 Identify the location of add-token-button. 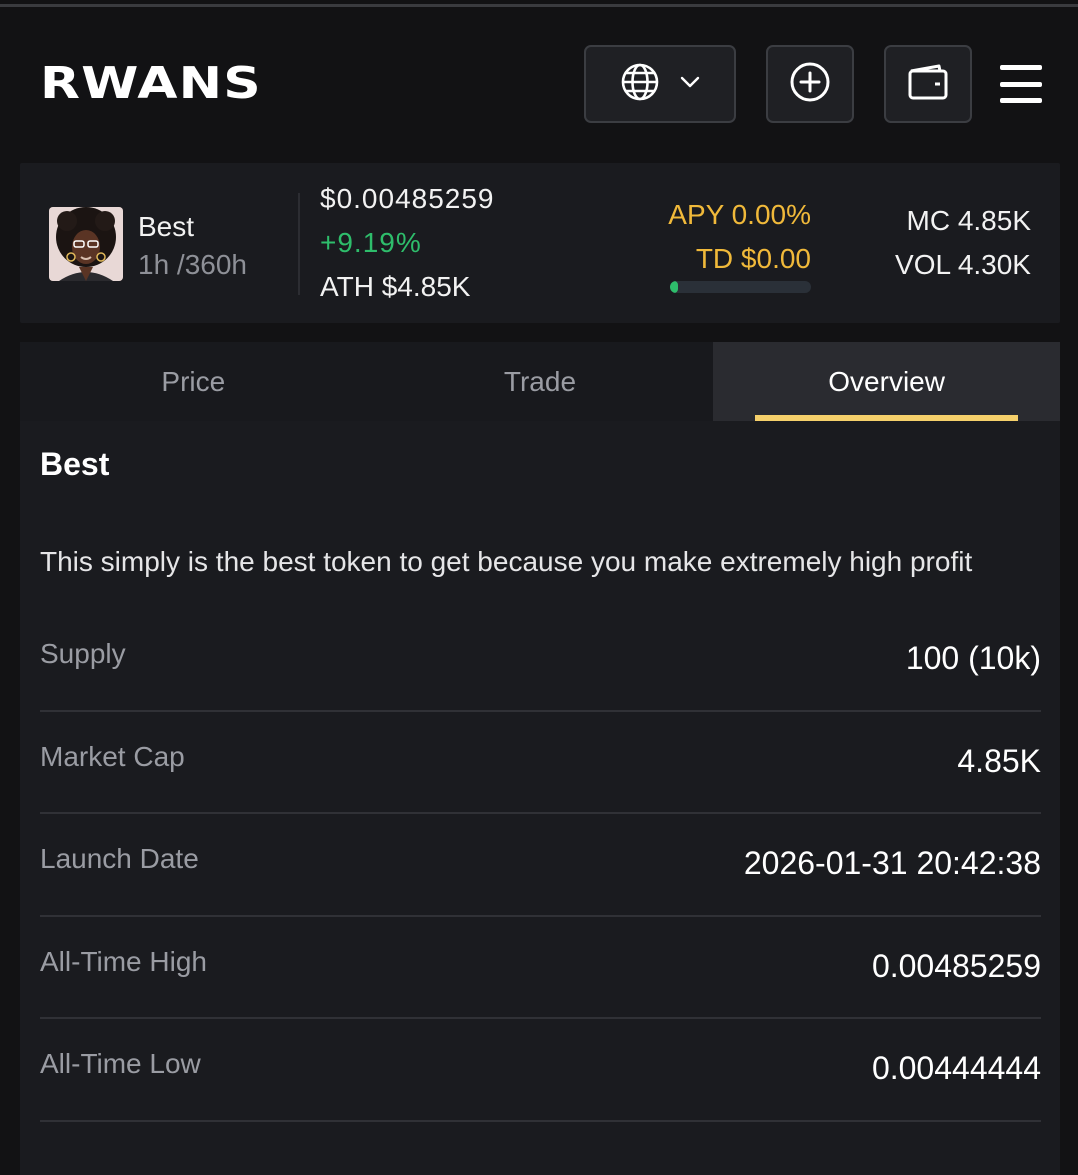
(810, 84).